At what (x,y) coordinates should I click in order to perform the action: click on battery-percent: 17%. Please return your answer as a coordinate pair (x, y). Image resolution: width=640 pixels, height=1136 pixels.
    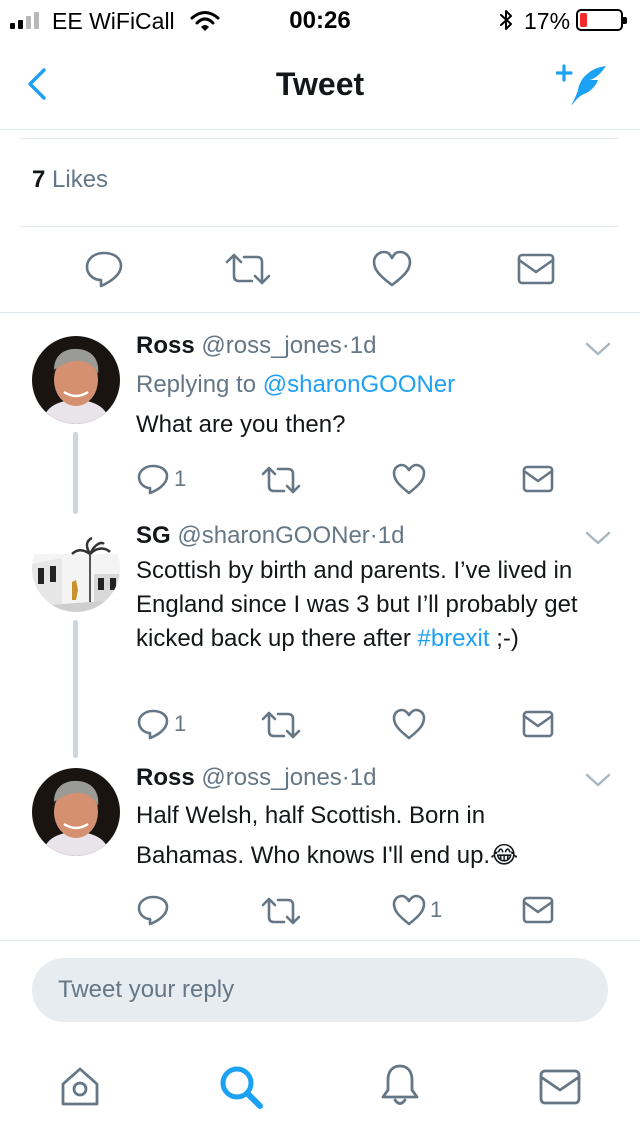
    Looking at the image, I should click on (547, 21).